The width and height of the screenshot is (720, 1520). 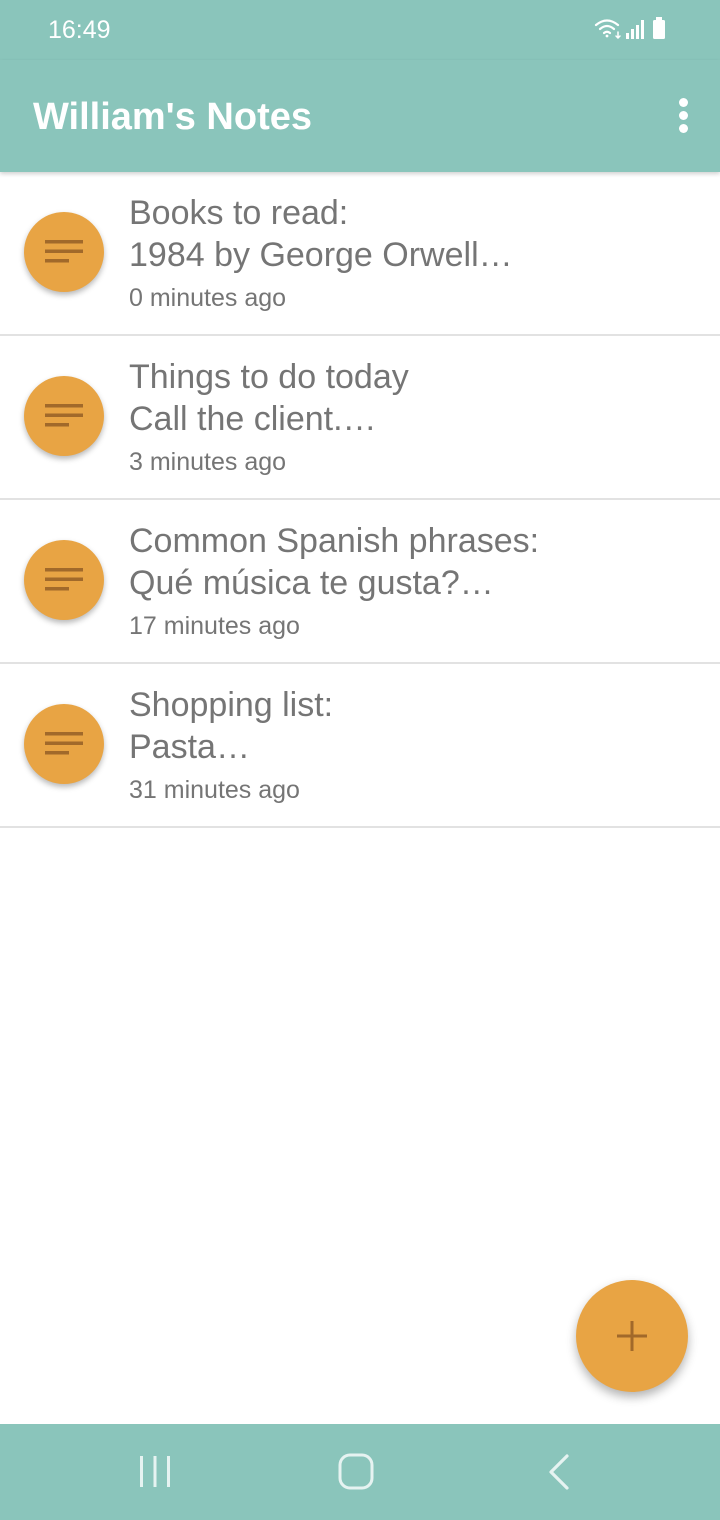 What do you see at coordinates (239, 213) in the screenshot?
I see `note-title: Books to read:` at bounding box center [239, 213].